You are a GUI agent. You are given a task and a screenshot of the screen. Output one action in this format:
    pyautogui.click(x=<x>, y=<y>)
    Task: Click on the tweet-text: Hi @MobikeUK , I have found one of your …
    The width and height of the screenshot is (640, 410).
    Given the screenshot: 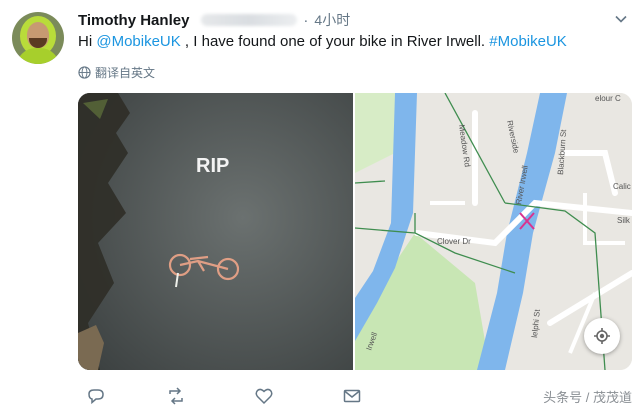 What is the action you would take?
    pyautogui.click(x=322, y=41)
    